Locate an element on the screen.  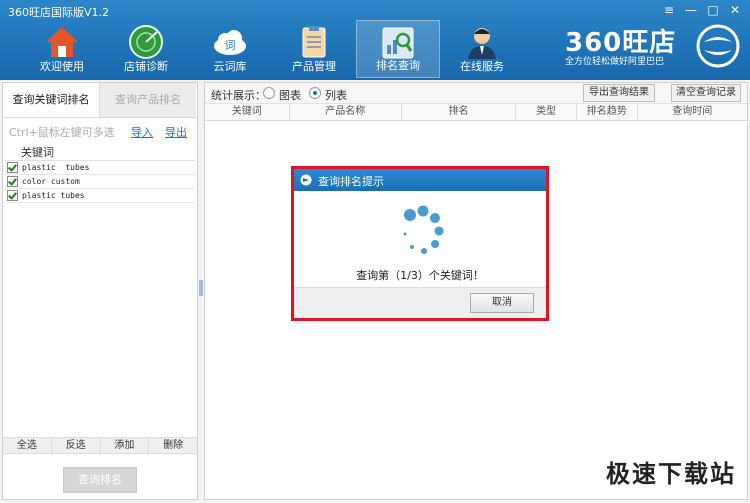
tool-rank-query: 排名查询 is located at coordinates (398, 49).